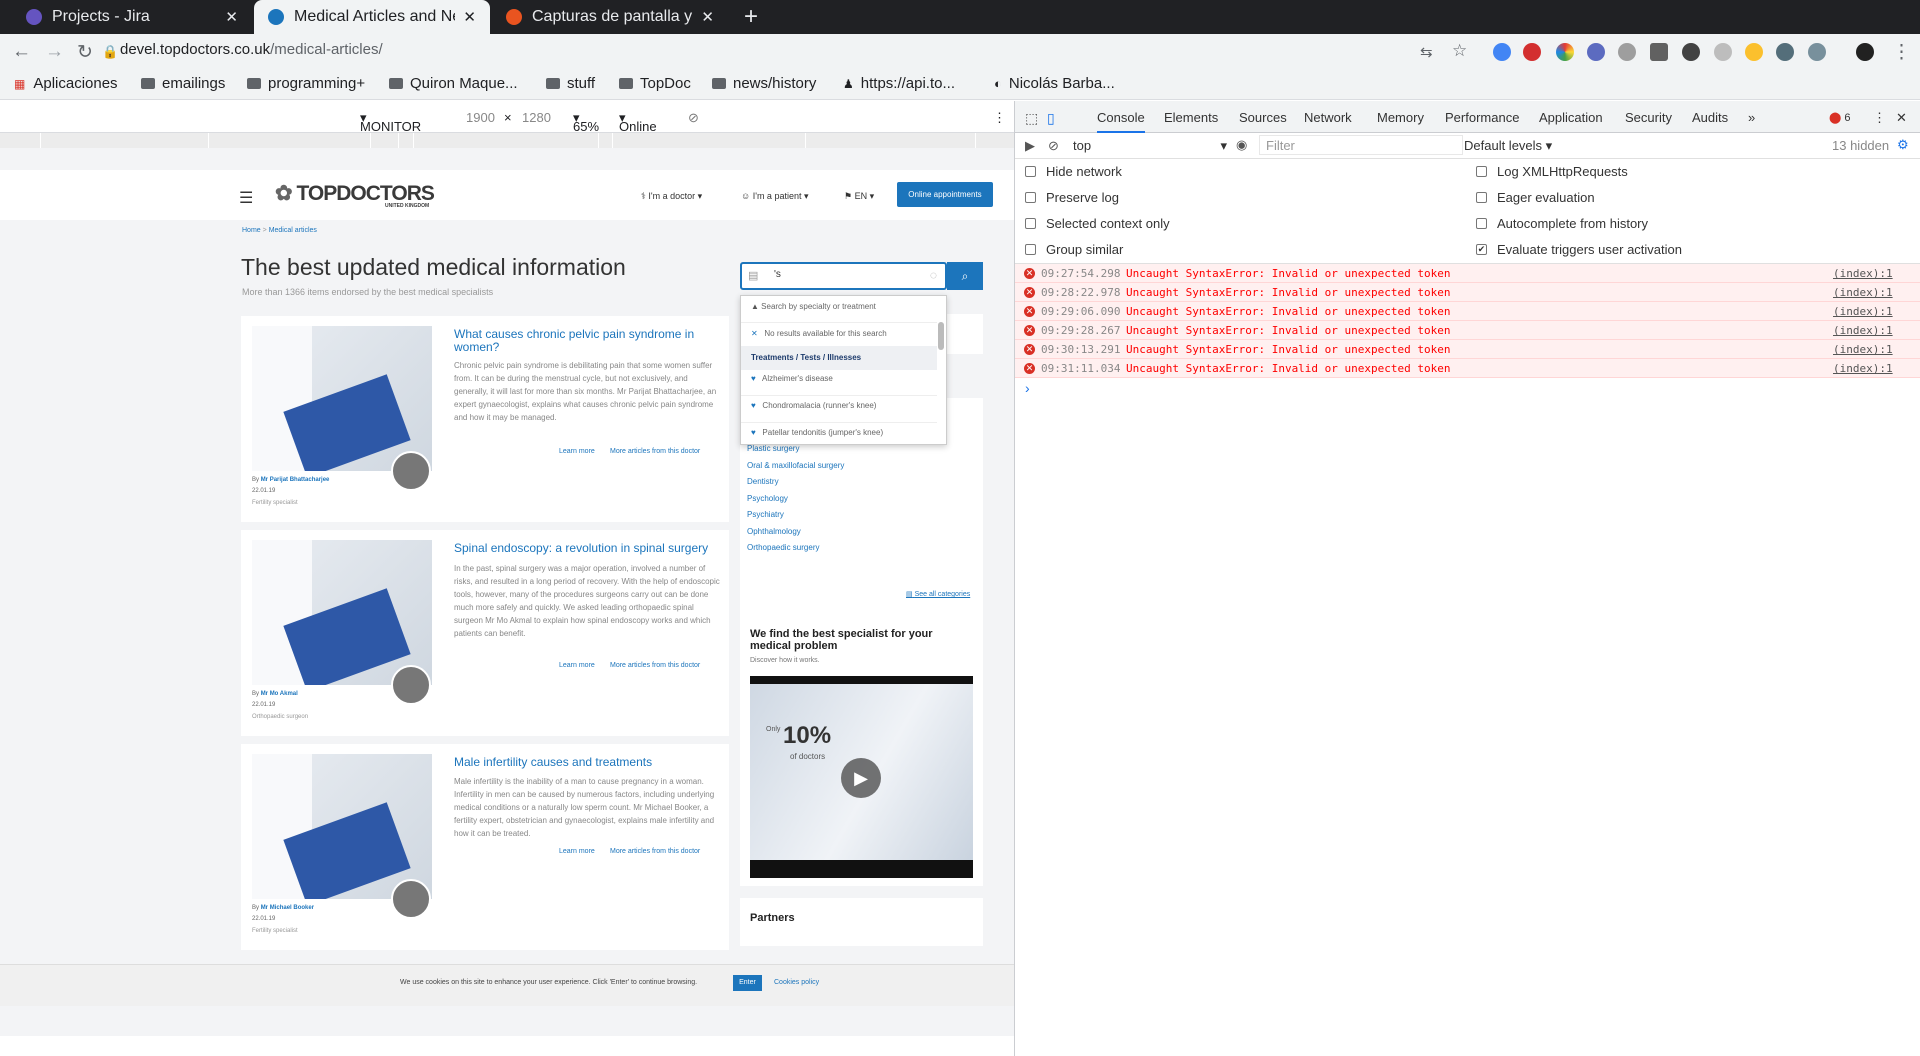 The image size is (1920, 1056). Describe the element at coordinates (1459, 51) in the screenshot. I see `star-icon: ☆` at that location.